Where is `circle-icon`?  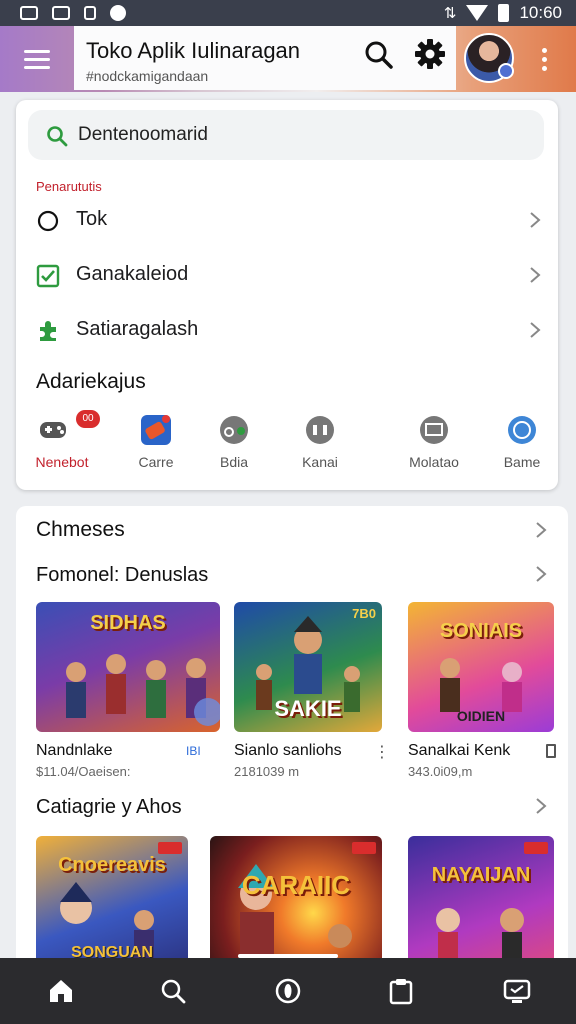
circle-icon is located at coordinates (48, 221).